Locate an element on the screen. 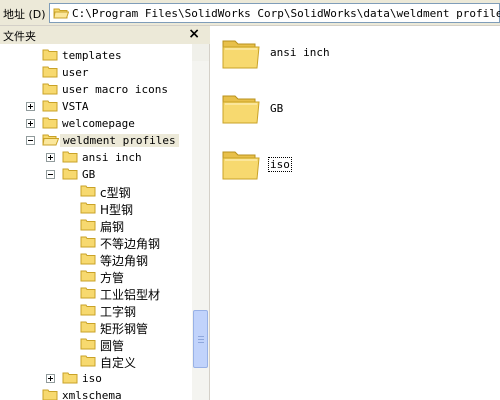 Image resolution: width=500 pixels, height=400 pixels. tree-item-flat-steel: 扁钢 is located at coordinates (96, 225).